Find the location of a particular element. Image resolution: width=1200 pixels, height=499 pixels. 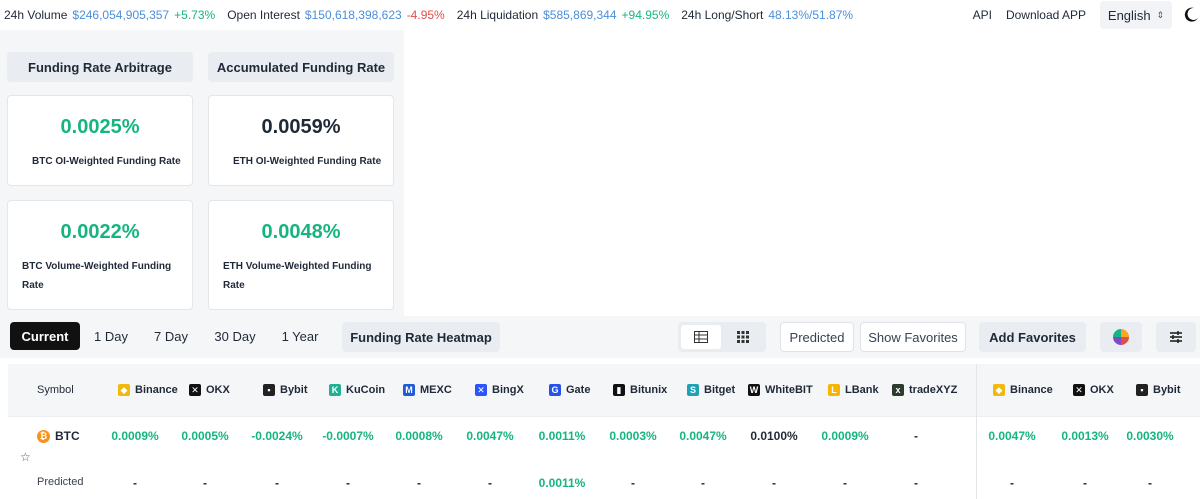

symbol-label: BTC is located at coordinates (67, 436).